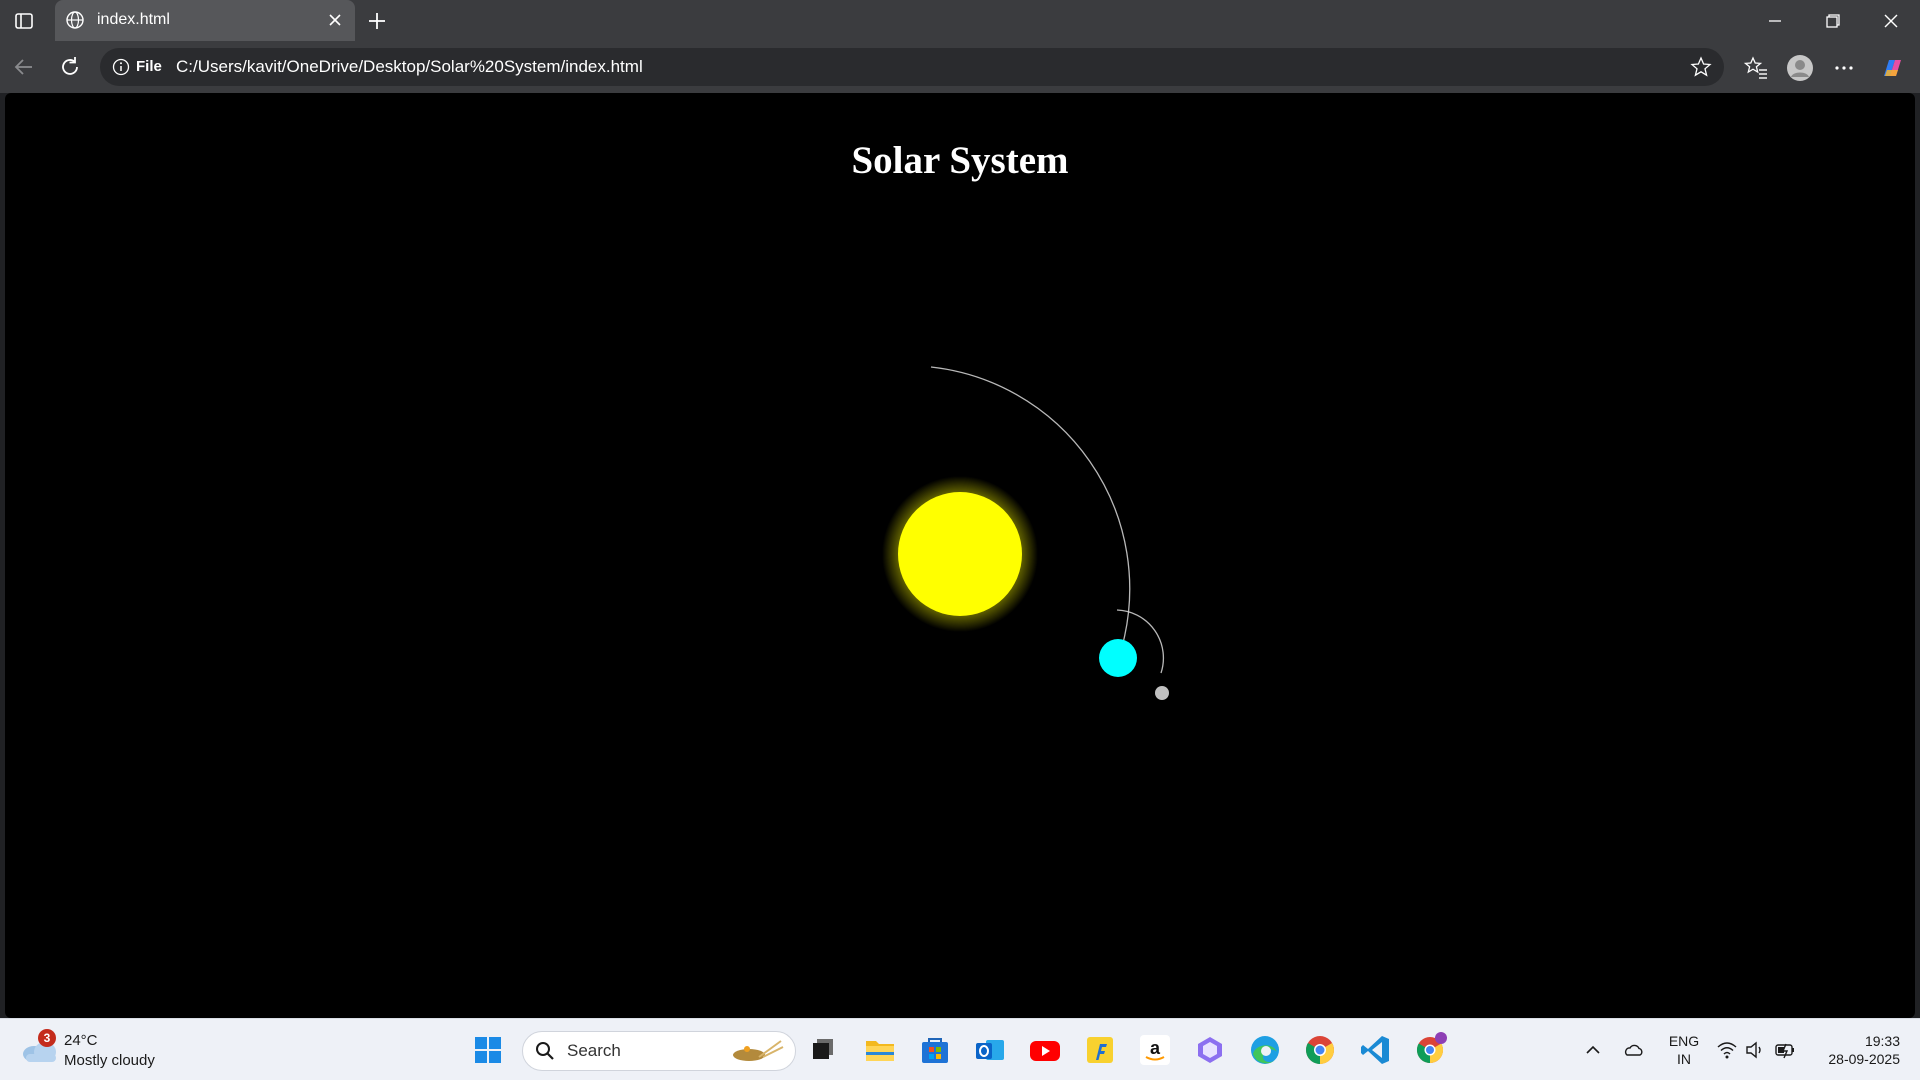  What do you see at coordinates (1755, 1050) in the screenshot?
I see `volume-icon` at bounding box center [1755, 1050].